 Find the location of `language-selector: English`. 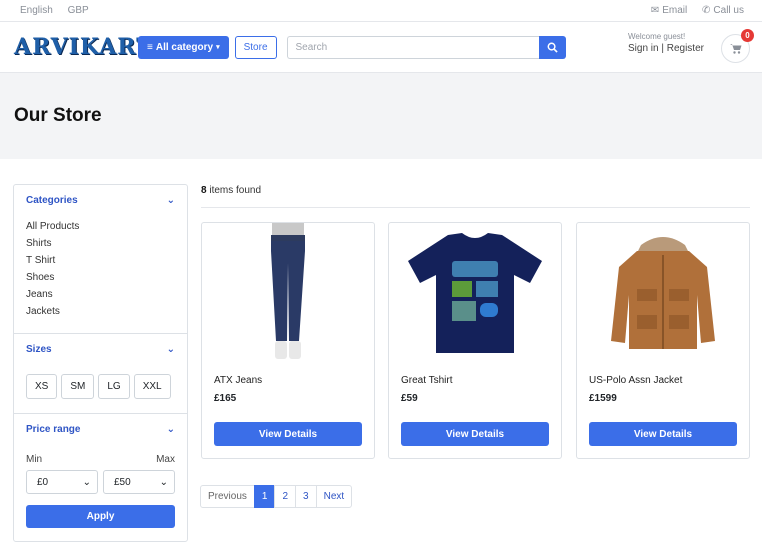

language-selector: English is located at coordinates (36, 10).